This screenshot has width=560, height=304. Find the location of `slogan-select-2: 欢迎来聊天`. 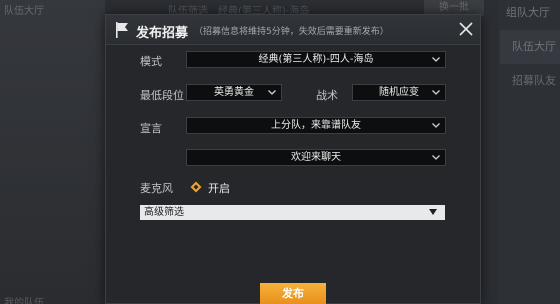

slogan-select-2: 欢迎来聊天 is located at coordinates (316, 157).